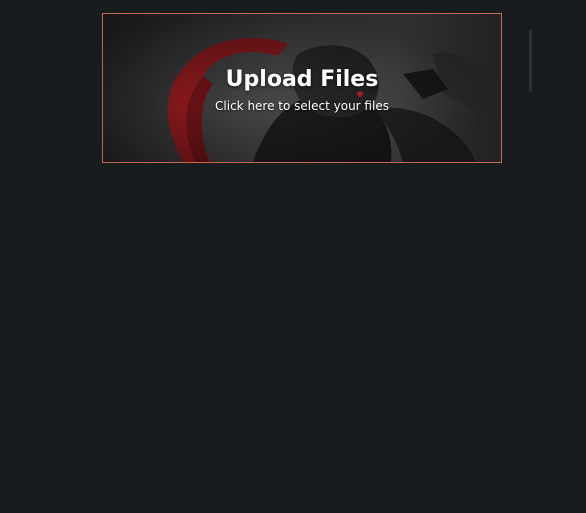  What do you see at coordinates (302, 79) in the screenshot?
I see `upload-title: Upload Files` at bounding box center [302, 79].